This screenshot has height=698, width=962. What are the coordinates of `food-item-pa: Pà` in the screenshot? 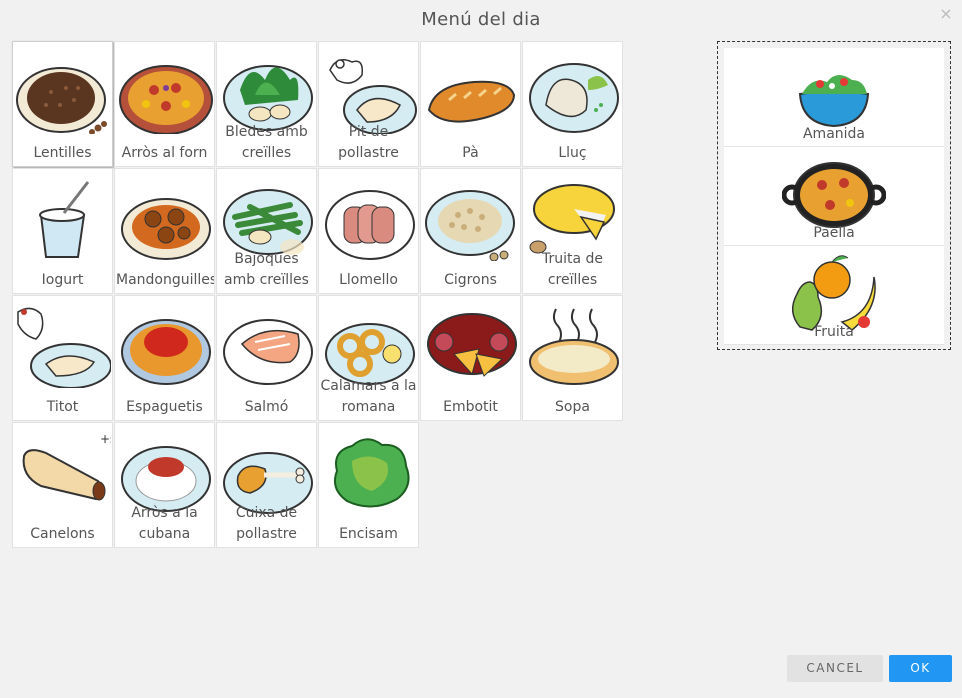 It's located at (470, 104).